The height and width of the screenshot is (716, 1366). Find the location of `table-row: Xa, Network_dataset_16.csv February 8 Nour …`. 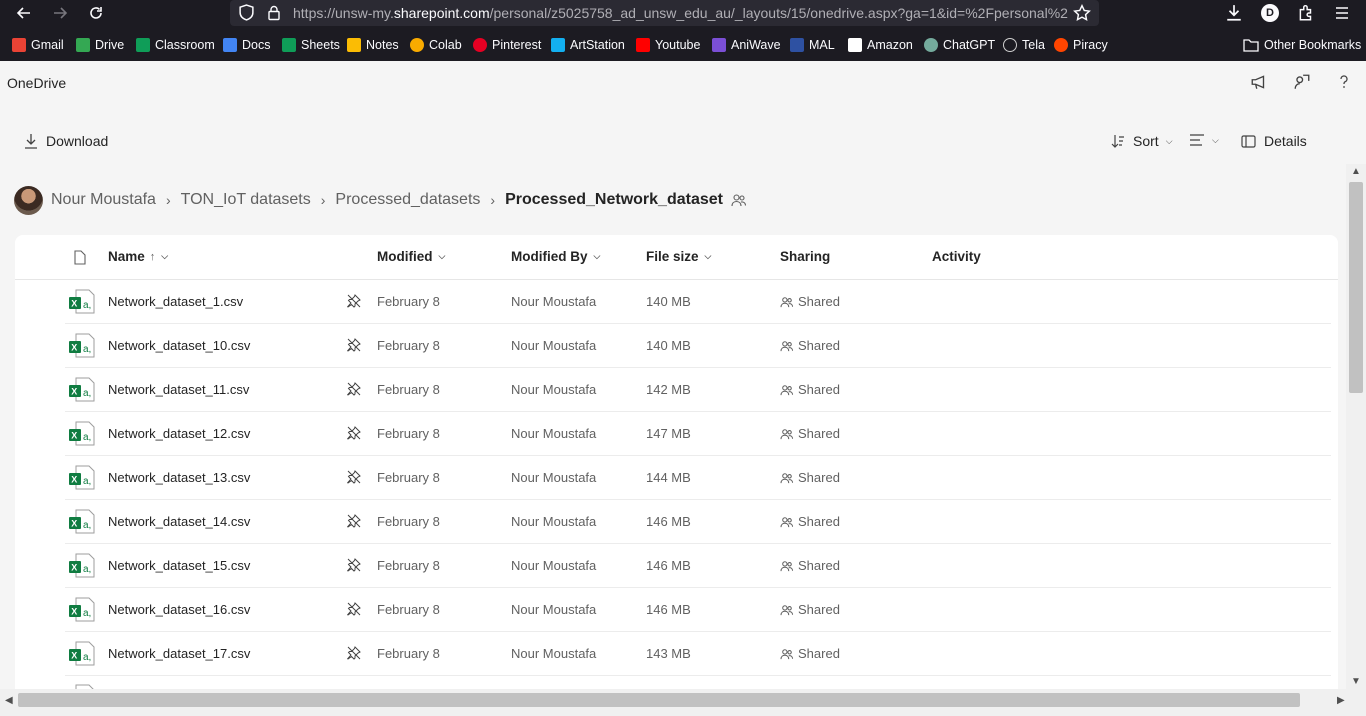

table-row: Xa, Network_dataset_16.csv February 8 Nour … is located at coordinates (698, 610).